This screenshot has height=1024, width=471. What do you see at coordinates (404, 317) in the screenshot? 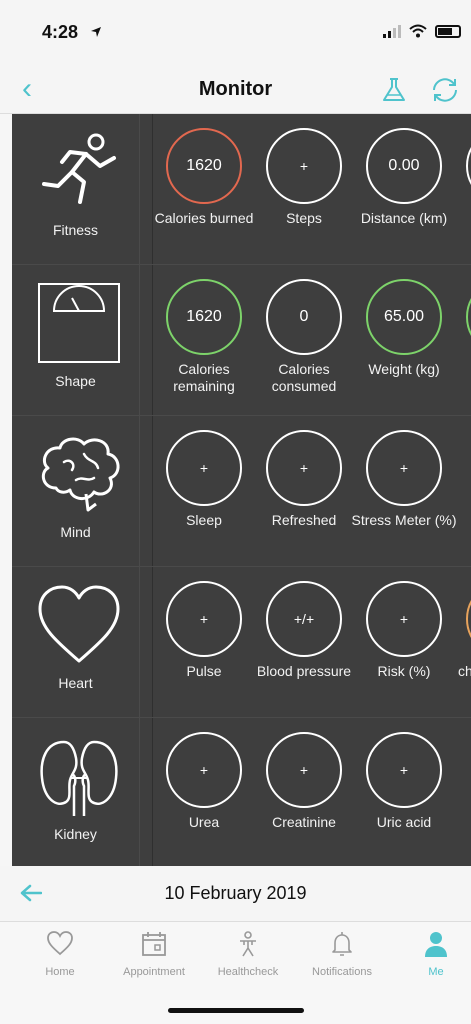
I see `metric-value: 65.00` at bounding box center [404, 317].